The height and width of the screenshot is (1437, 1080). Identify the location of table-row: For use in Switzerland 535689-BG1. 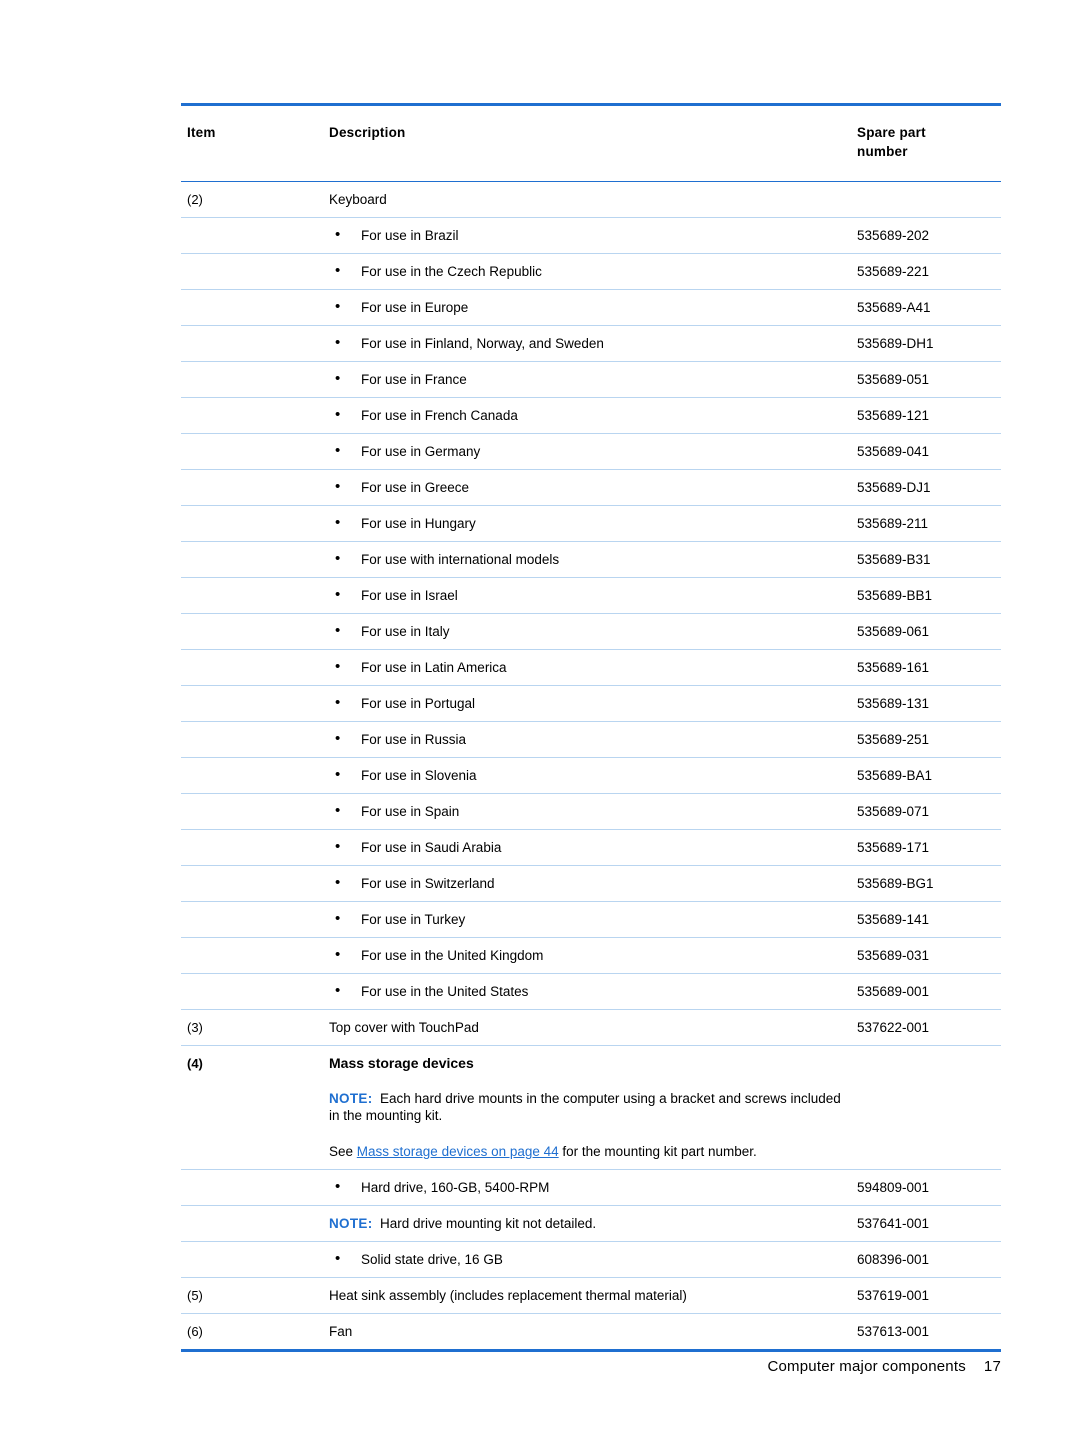
(591, 883).